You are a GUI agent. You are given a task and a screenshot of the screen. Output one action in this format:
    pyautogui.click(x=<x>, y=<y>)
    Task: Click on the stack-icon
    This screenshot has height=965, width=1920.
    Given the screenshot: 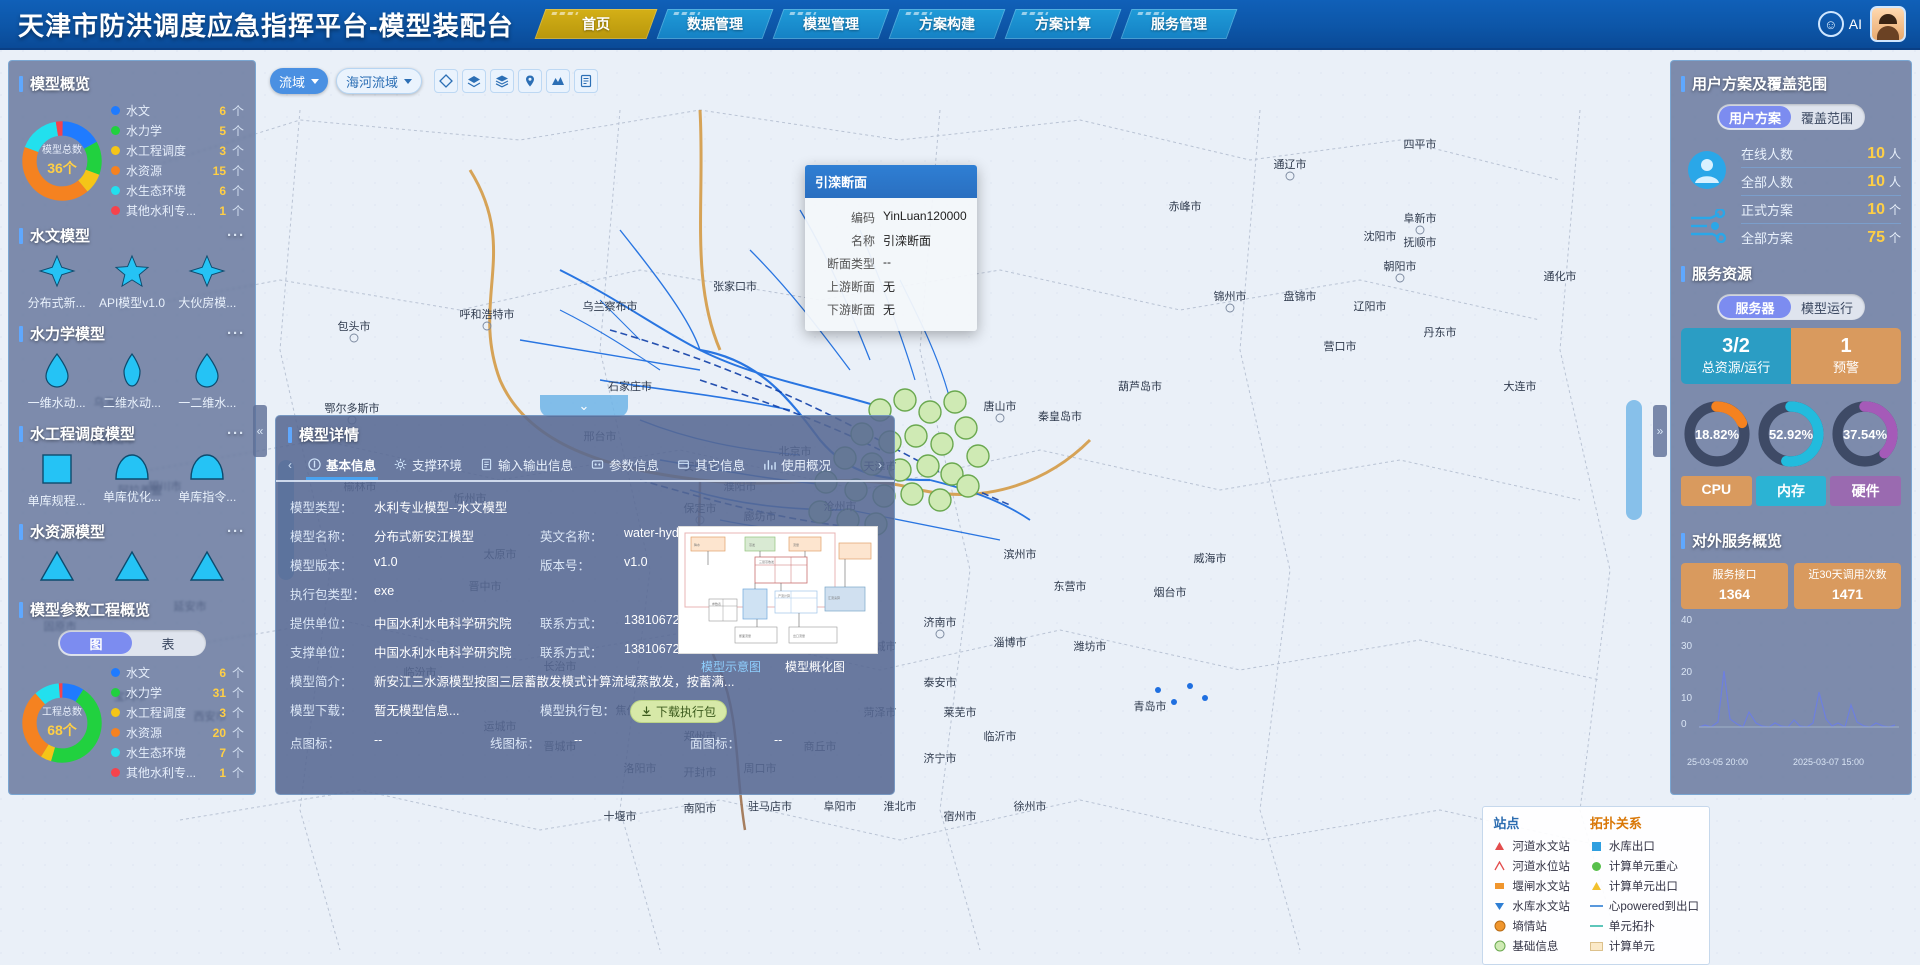 What is the action you would take?
    pyautogui.click(x=502, y=81)
    